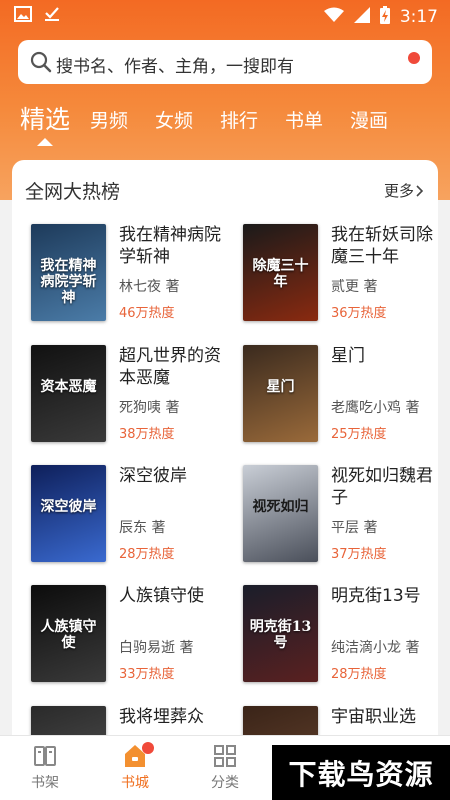  Describe the element at coordinates (280, 507) in the screenshot. I see `cover-title: 视死如归` at that location.